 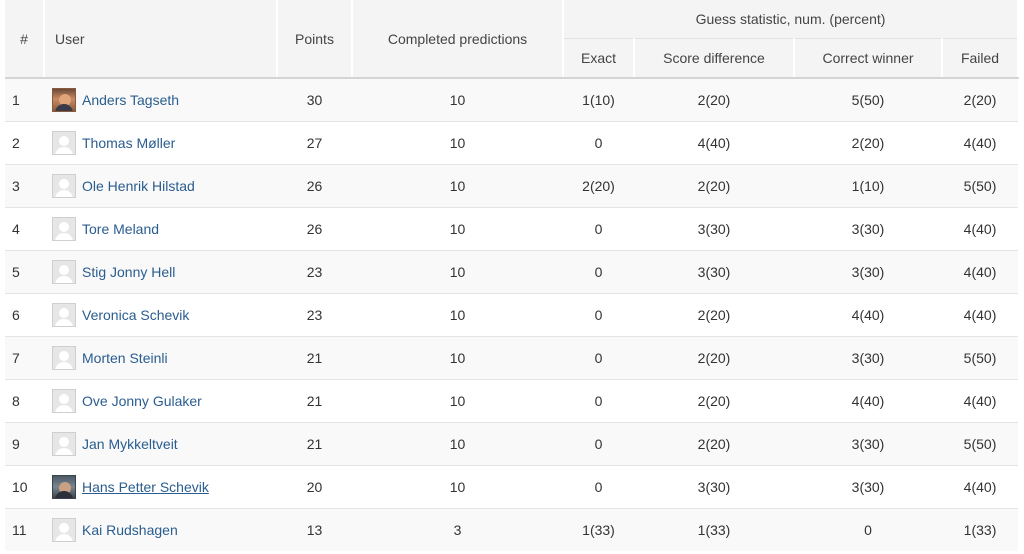 What do you see at coordinates (24, 228) in the screenshot?
I see `rank-cell: 4` at bounding box center [24, 228].